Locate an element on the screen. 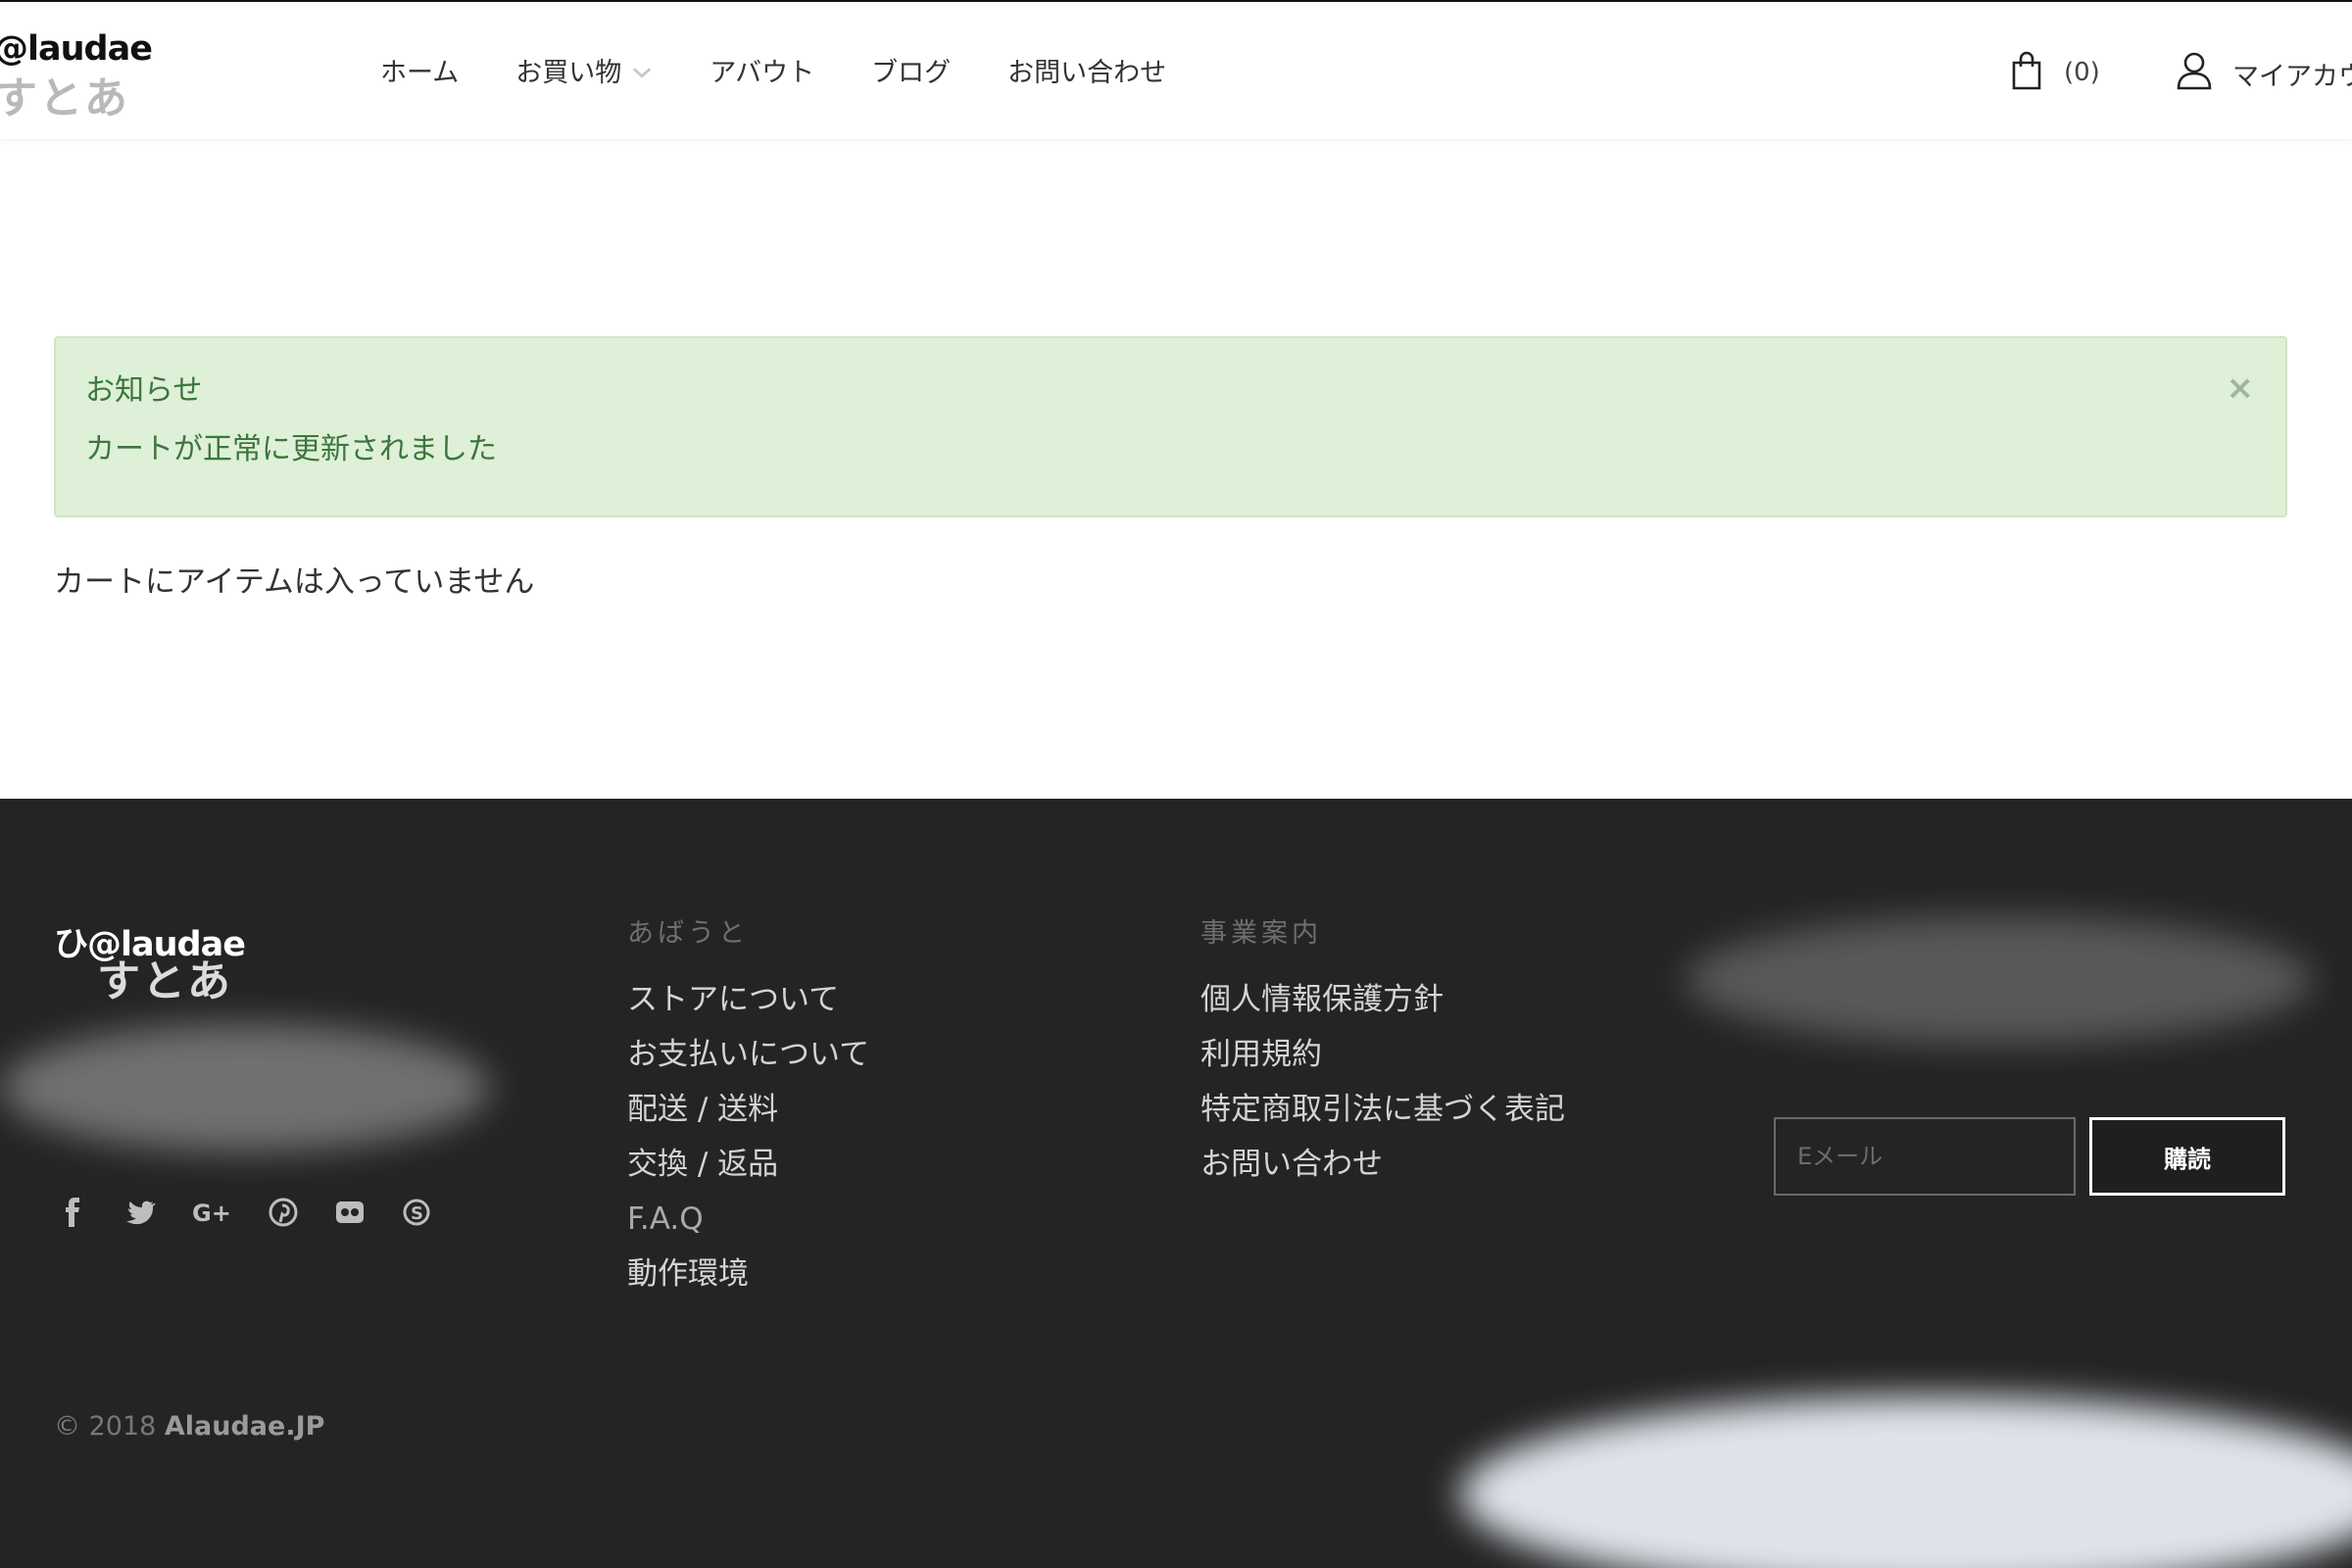 This screenshot has width=2352, height=1568. notice-title: お知らせ is located at coordinates (144, 390).